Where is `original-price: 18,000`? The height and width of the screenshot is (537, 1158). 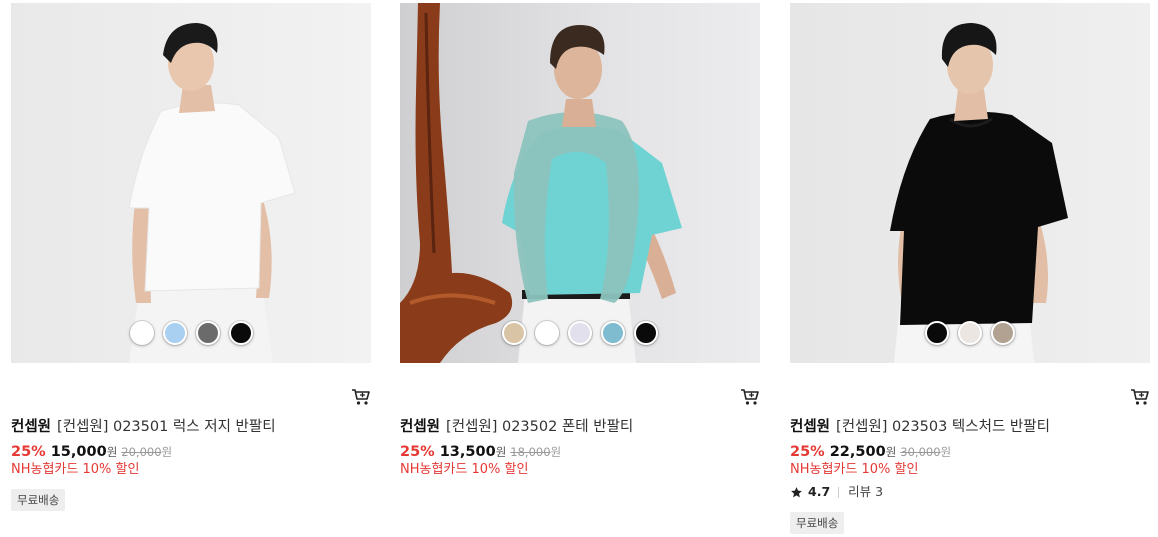
original-price: 18,000 is located at coordinates (530, 452).